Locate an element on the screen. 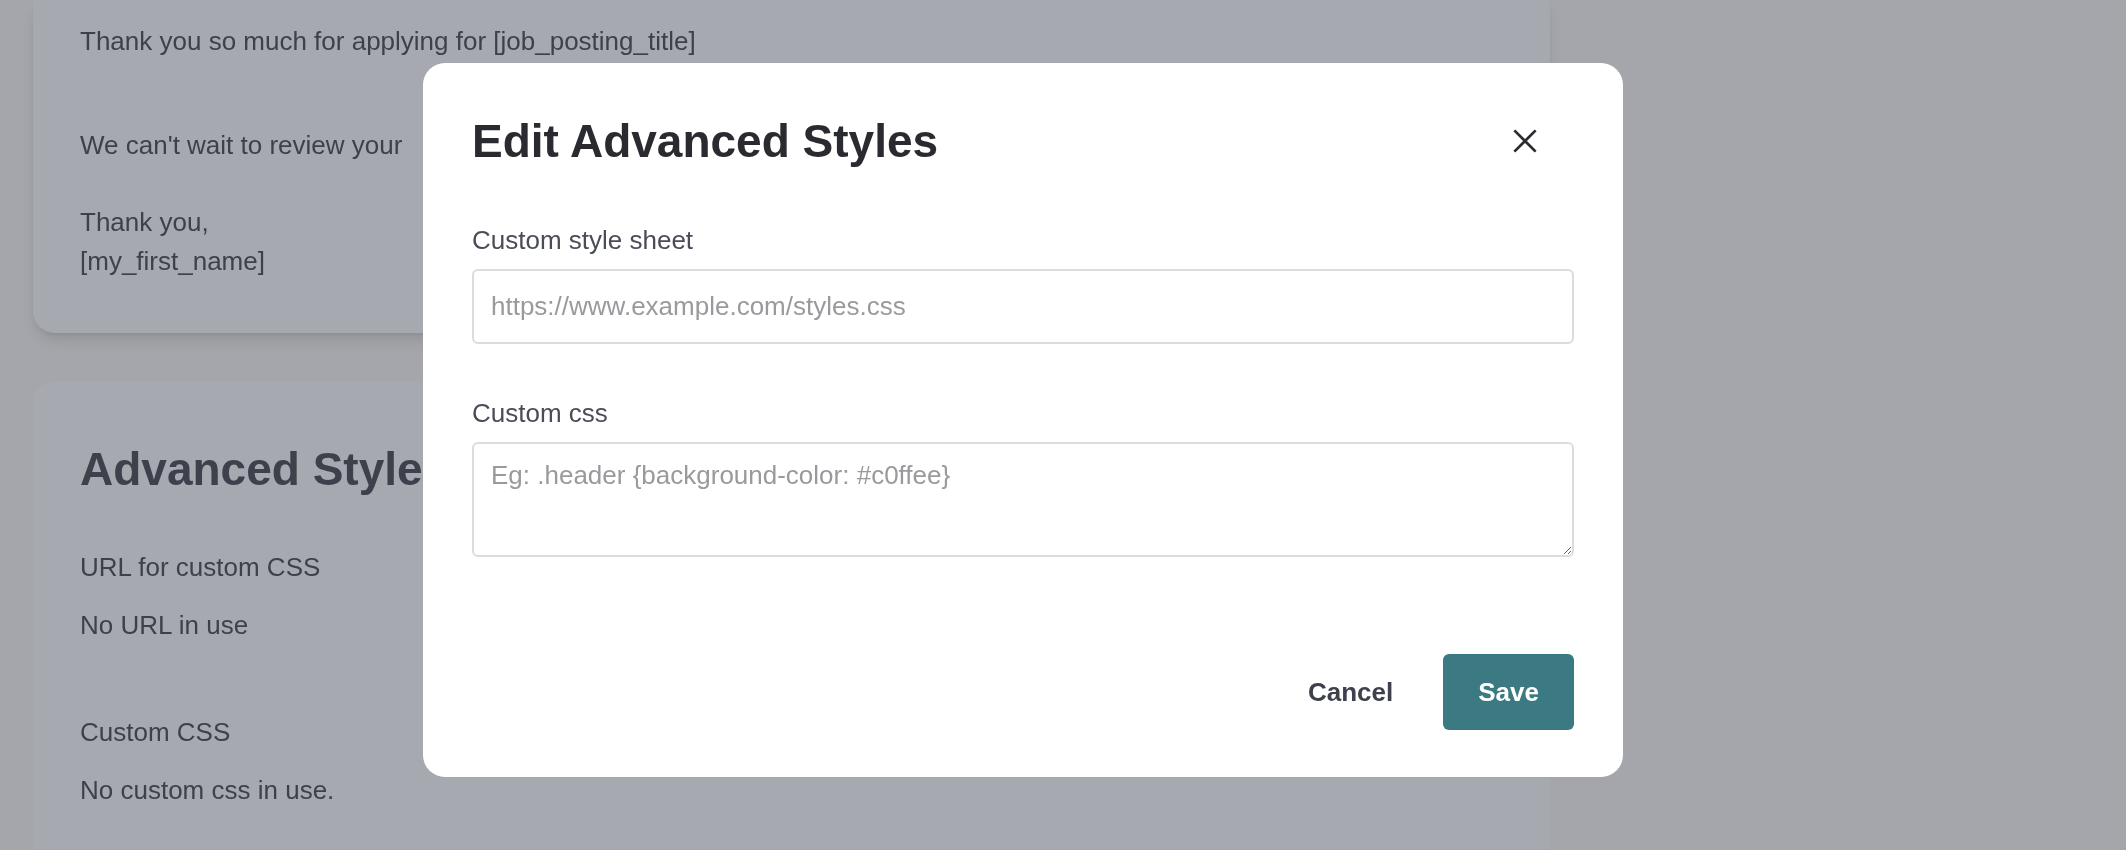  cancel-button: Cancel is located at coordinates (1351, 692).